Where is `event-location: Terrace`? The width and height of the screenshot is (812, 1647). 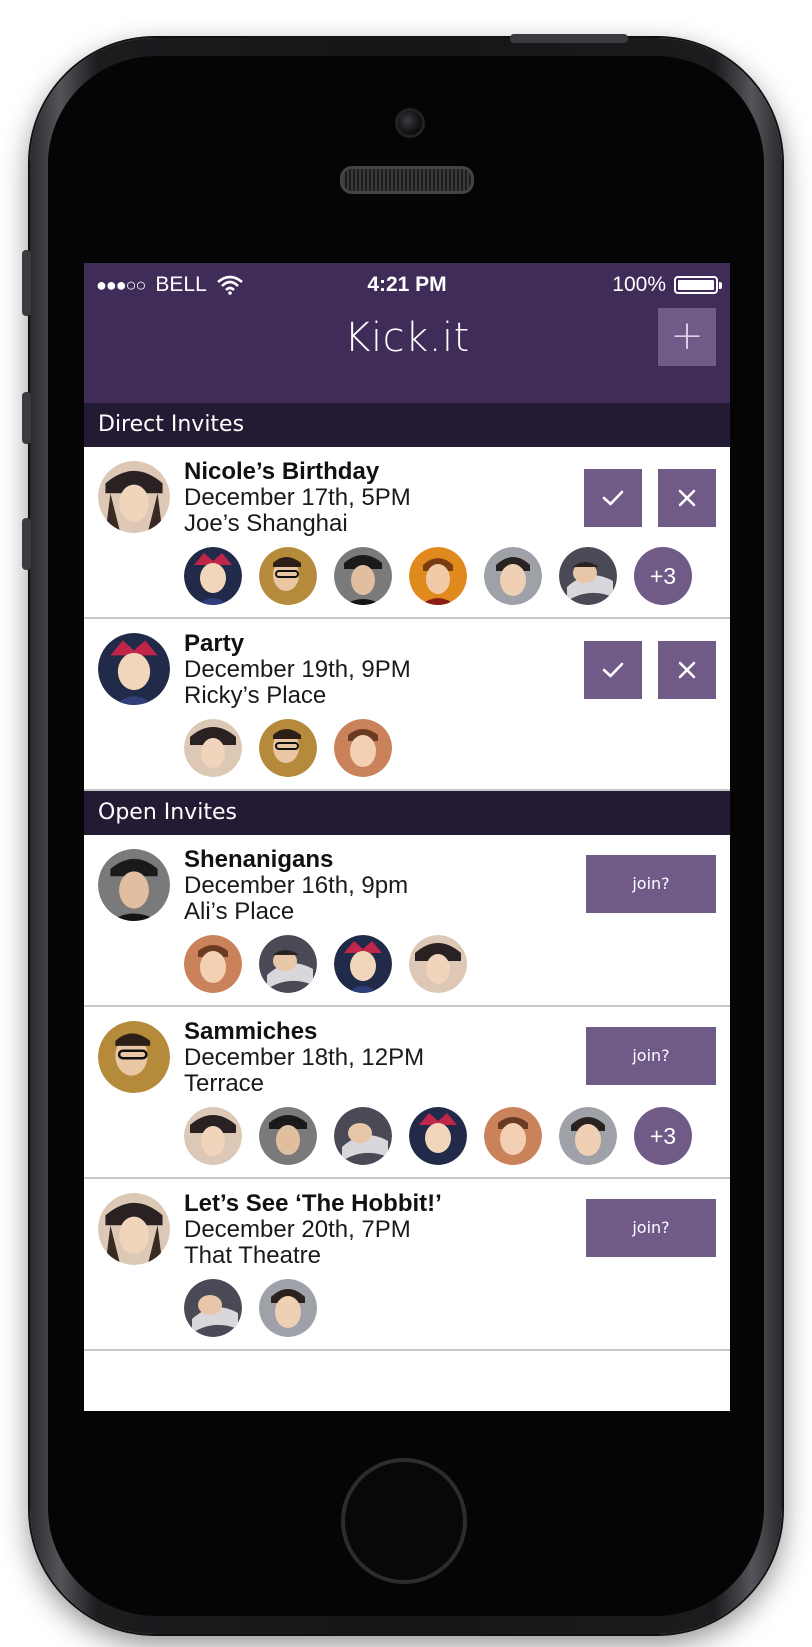 event-location: Terrace is located at coordinates (224, 1083).